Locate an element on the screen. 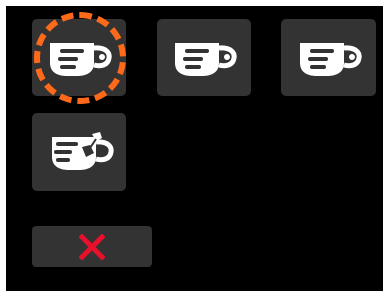 This screenshot has height=293, width=385. close-icon is located at coordinates (92, 246).